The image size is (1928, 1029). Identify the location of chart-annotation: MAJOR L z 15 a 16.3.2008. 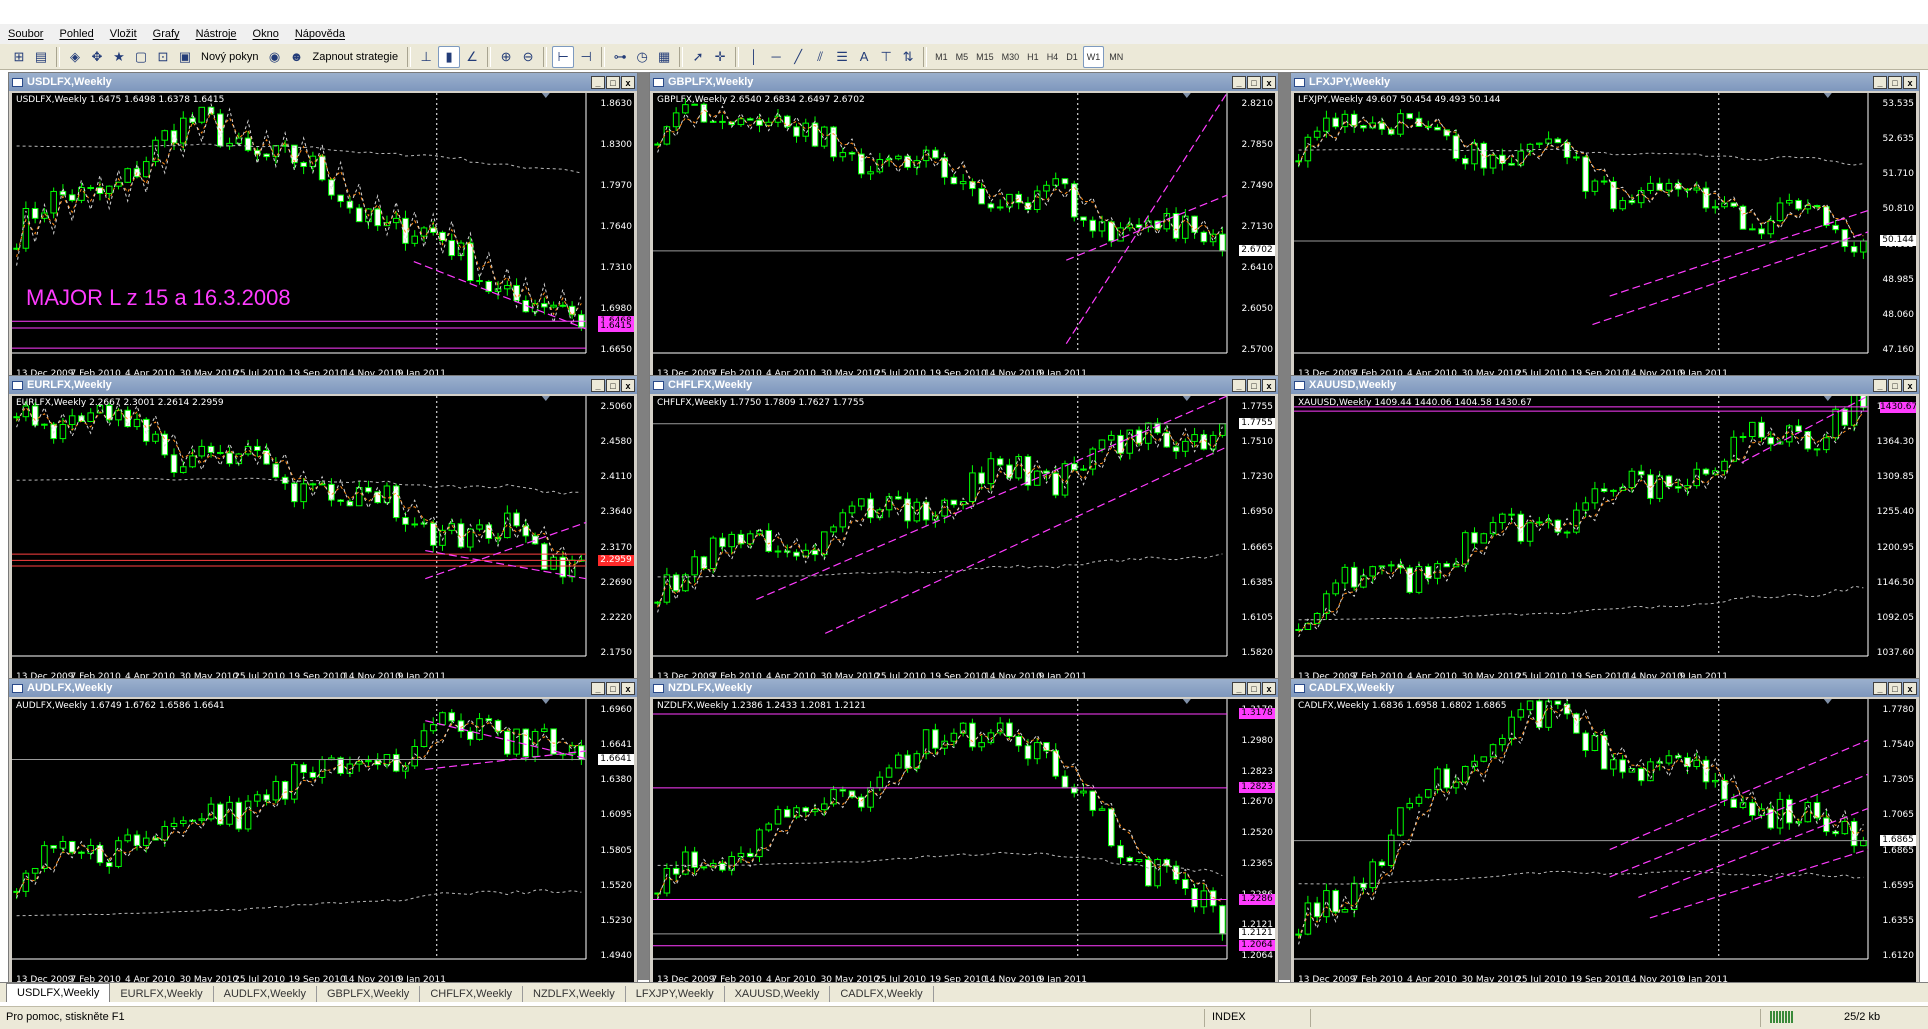
(158, 298).